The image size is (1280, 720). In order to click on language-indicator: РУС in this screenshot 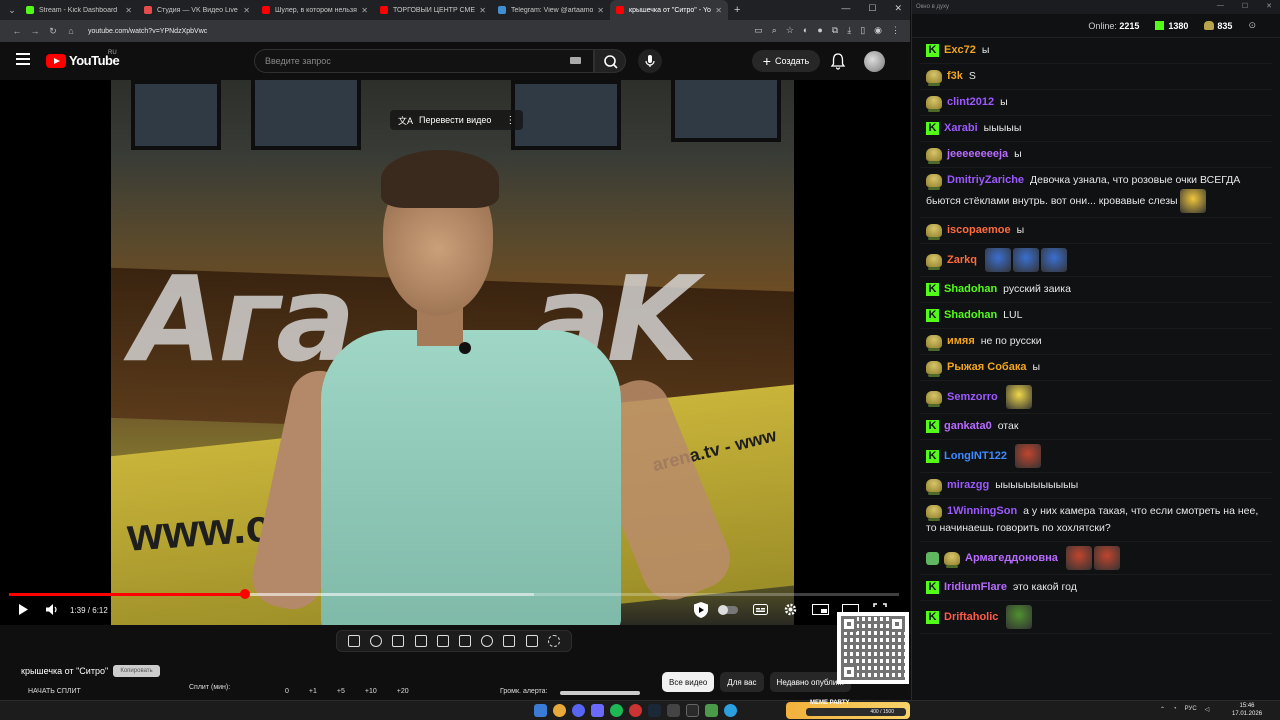, I will do `click(1191, 709)`.